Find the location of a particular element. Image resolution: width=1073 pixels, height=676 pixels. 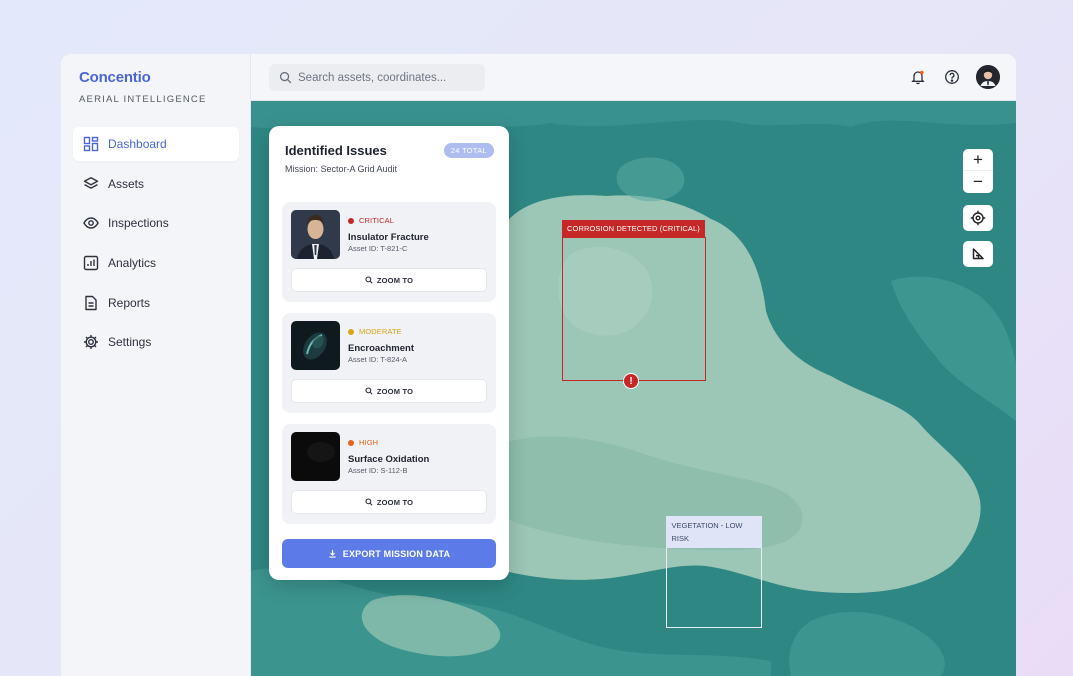

sidebar-item-label: Settings is located at coordinates (130, 342).